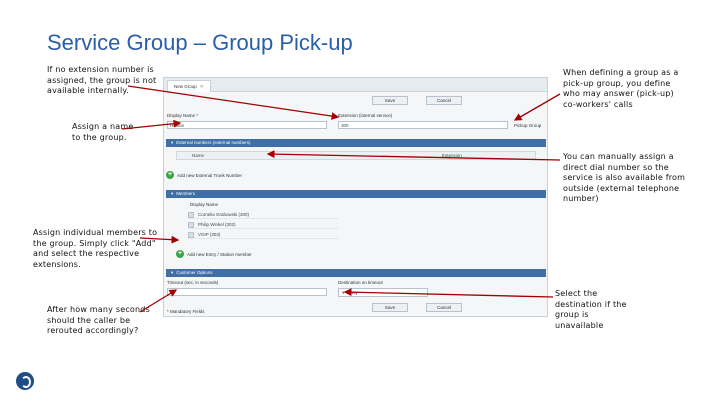 Image resolution: width=720 pixels, height=405 pixels. What do you see at coordinates (198, 155) in the screenshot?
I see `col-name: Name` at bounding box center [198, 155].